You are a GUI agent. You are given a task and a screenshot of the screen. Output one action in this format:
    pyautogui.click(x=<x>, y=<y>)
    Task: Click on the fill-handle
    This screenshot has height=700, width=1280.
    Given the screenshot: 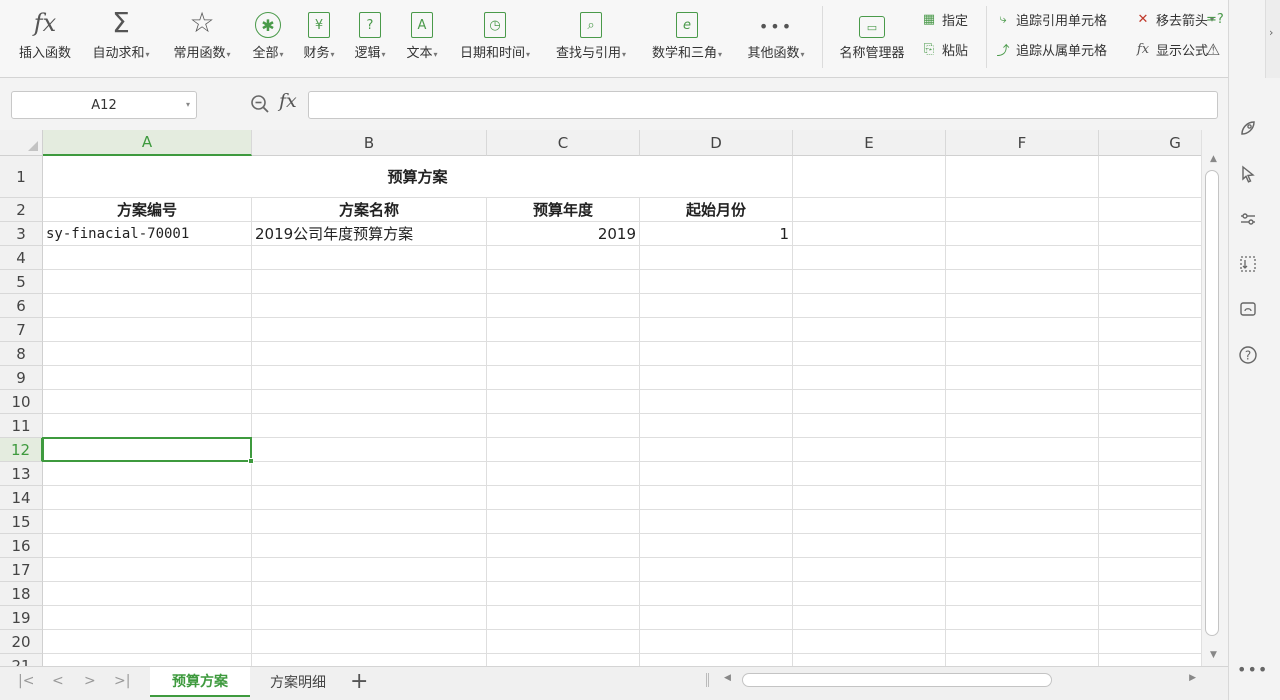 What is the action you would take?
    pyautogui.click(x=251, y=461)
    